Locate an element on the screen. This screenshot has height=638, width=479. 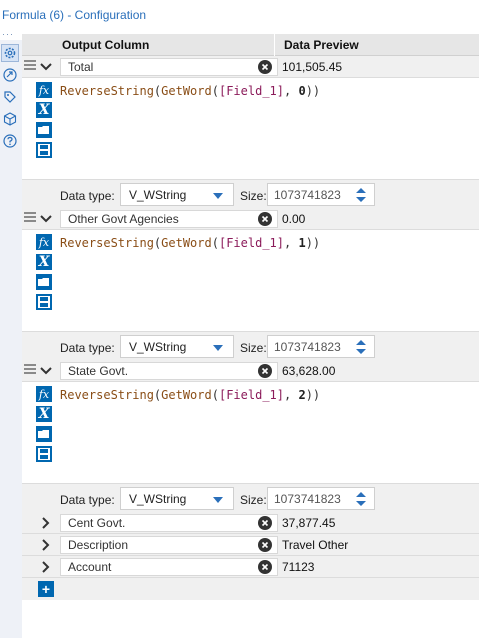
add-formula-button: + is located at coordinates (46, 589).